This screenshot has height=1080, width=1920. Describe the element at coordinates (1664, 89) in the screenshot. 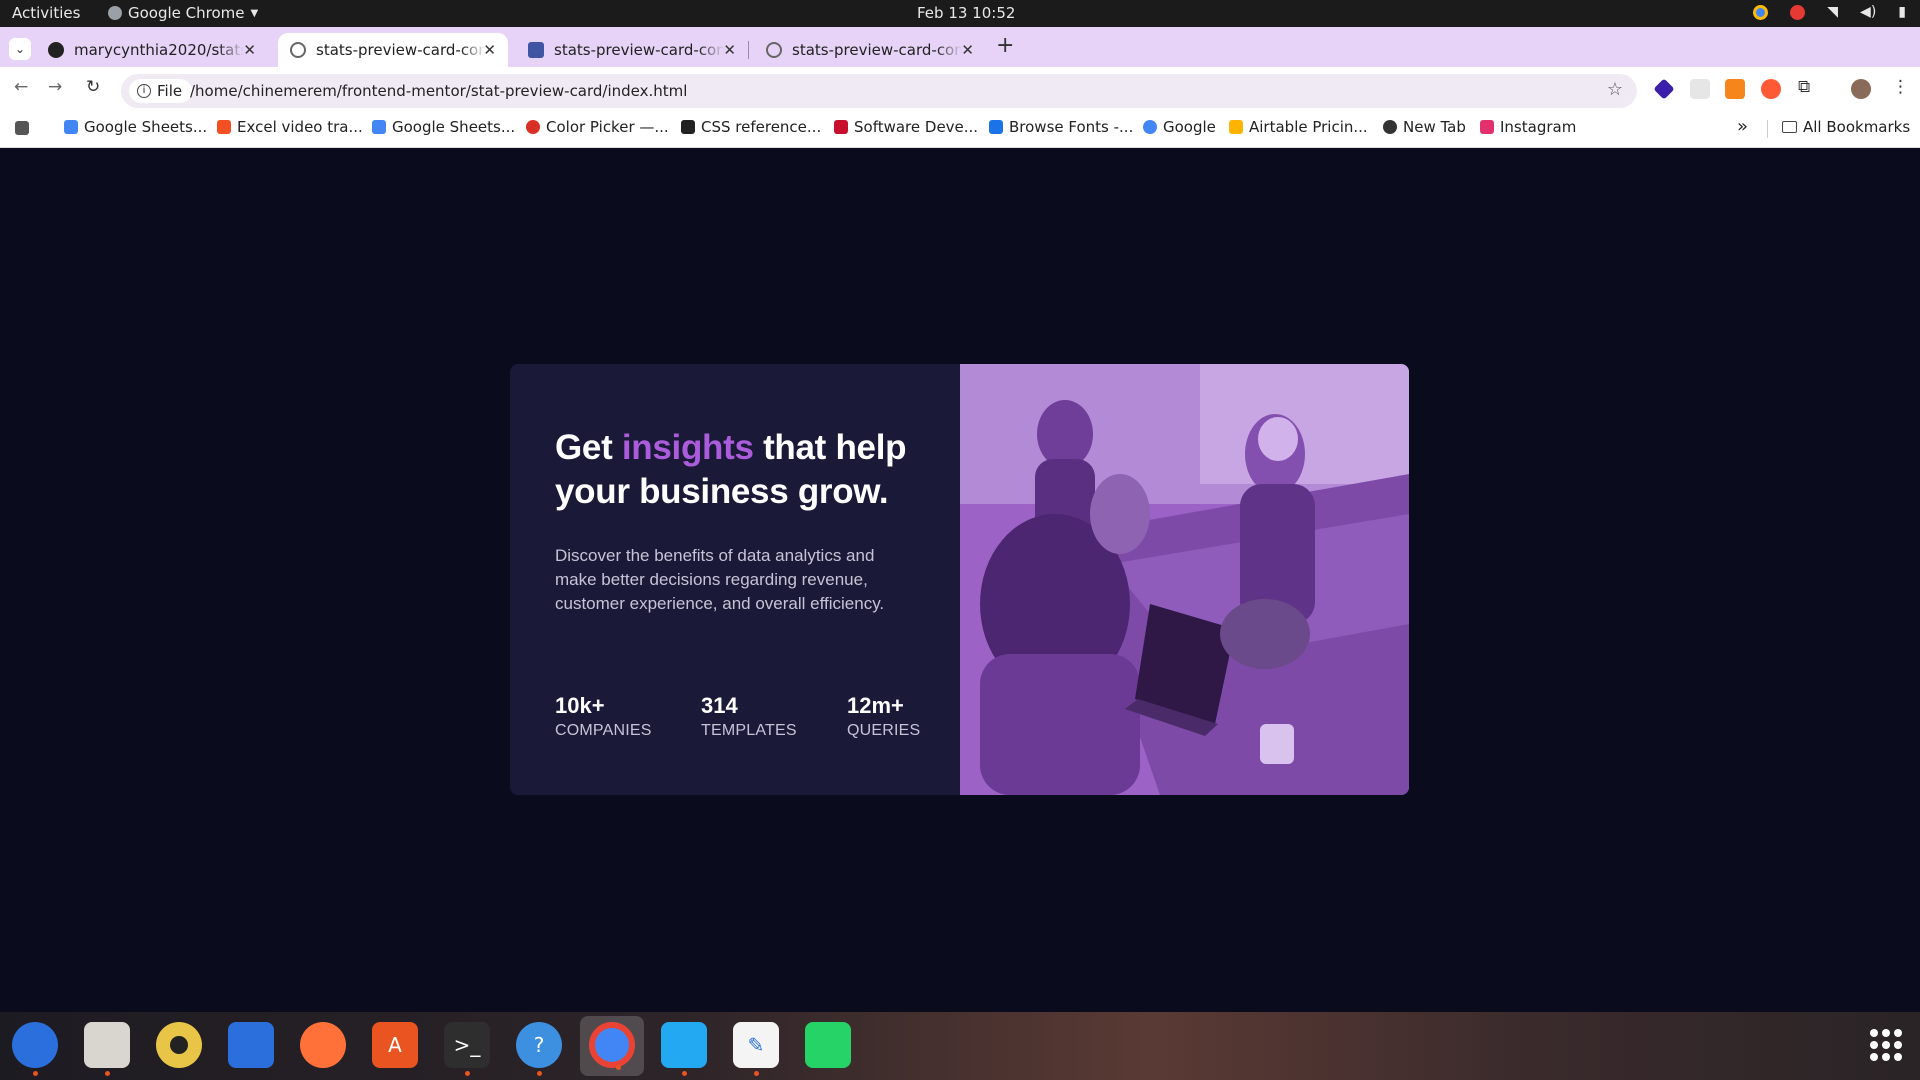

I see `extension-diamond-icon` at that location.